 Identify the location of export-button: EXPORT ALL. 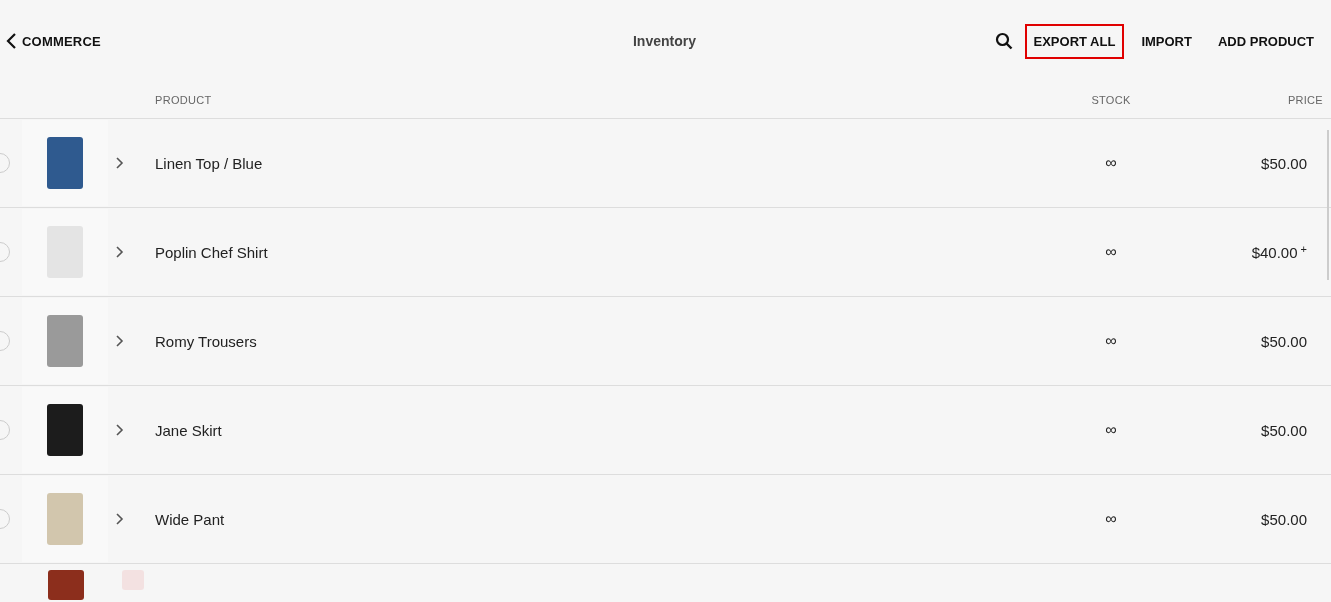
(1074, 41).